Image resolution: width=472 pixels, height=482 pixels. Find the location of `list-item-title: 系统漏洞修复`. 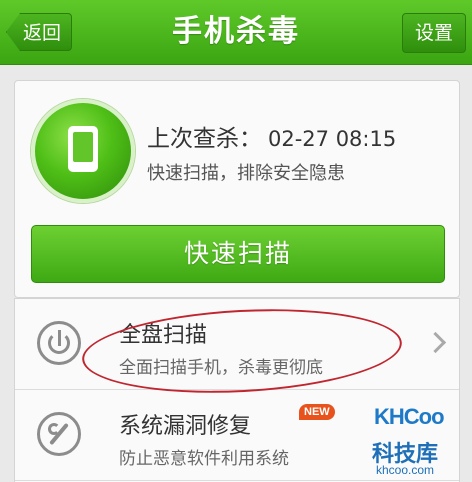

list-item-title: 系统漏洞修复 is located at coordinates (185, 426).